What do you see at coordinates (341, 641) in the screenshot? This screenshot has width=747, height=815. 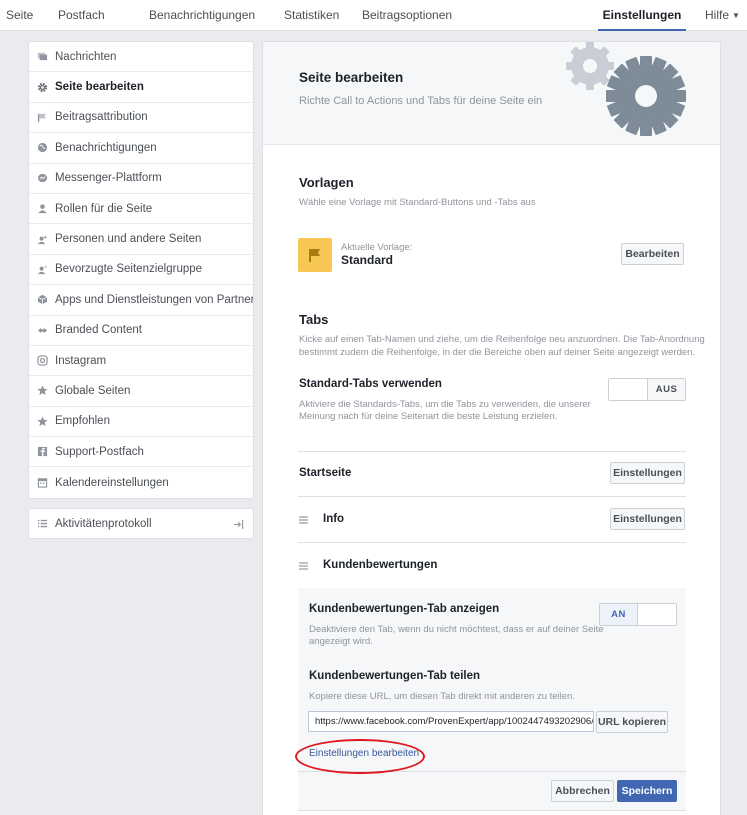 I see `reviews-show-desc-line2: angezeigt wird.` at bounding box center [341, 641].